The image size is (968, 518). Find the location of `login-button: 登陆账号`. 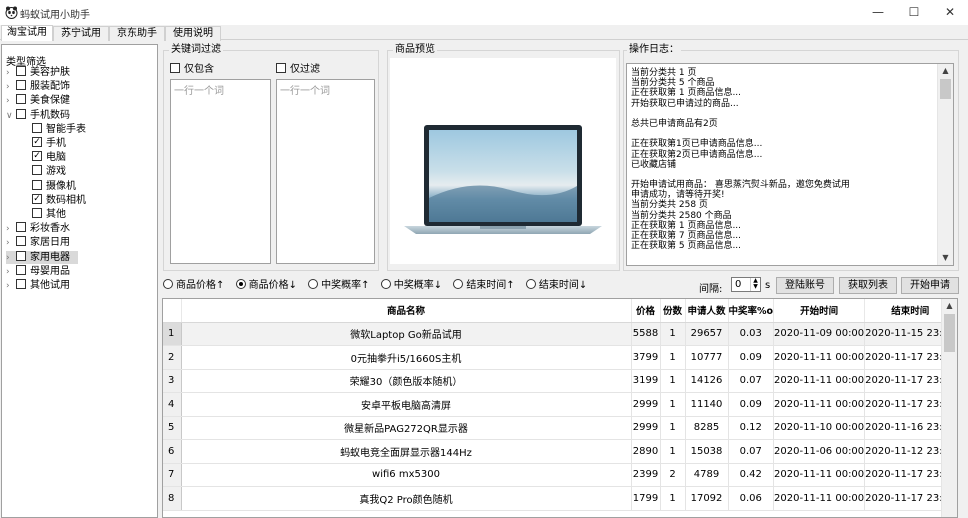

login-button: 登陆账号 is located at coordinates (805, 285).